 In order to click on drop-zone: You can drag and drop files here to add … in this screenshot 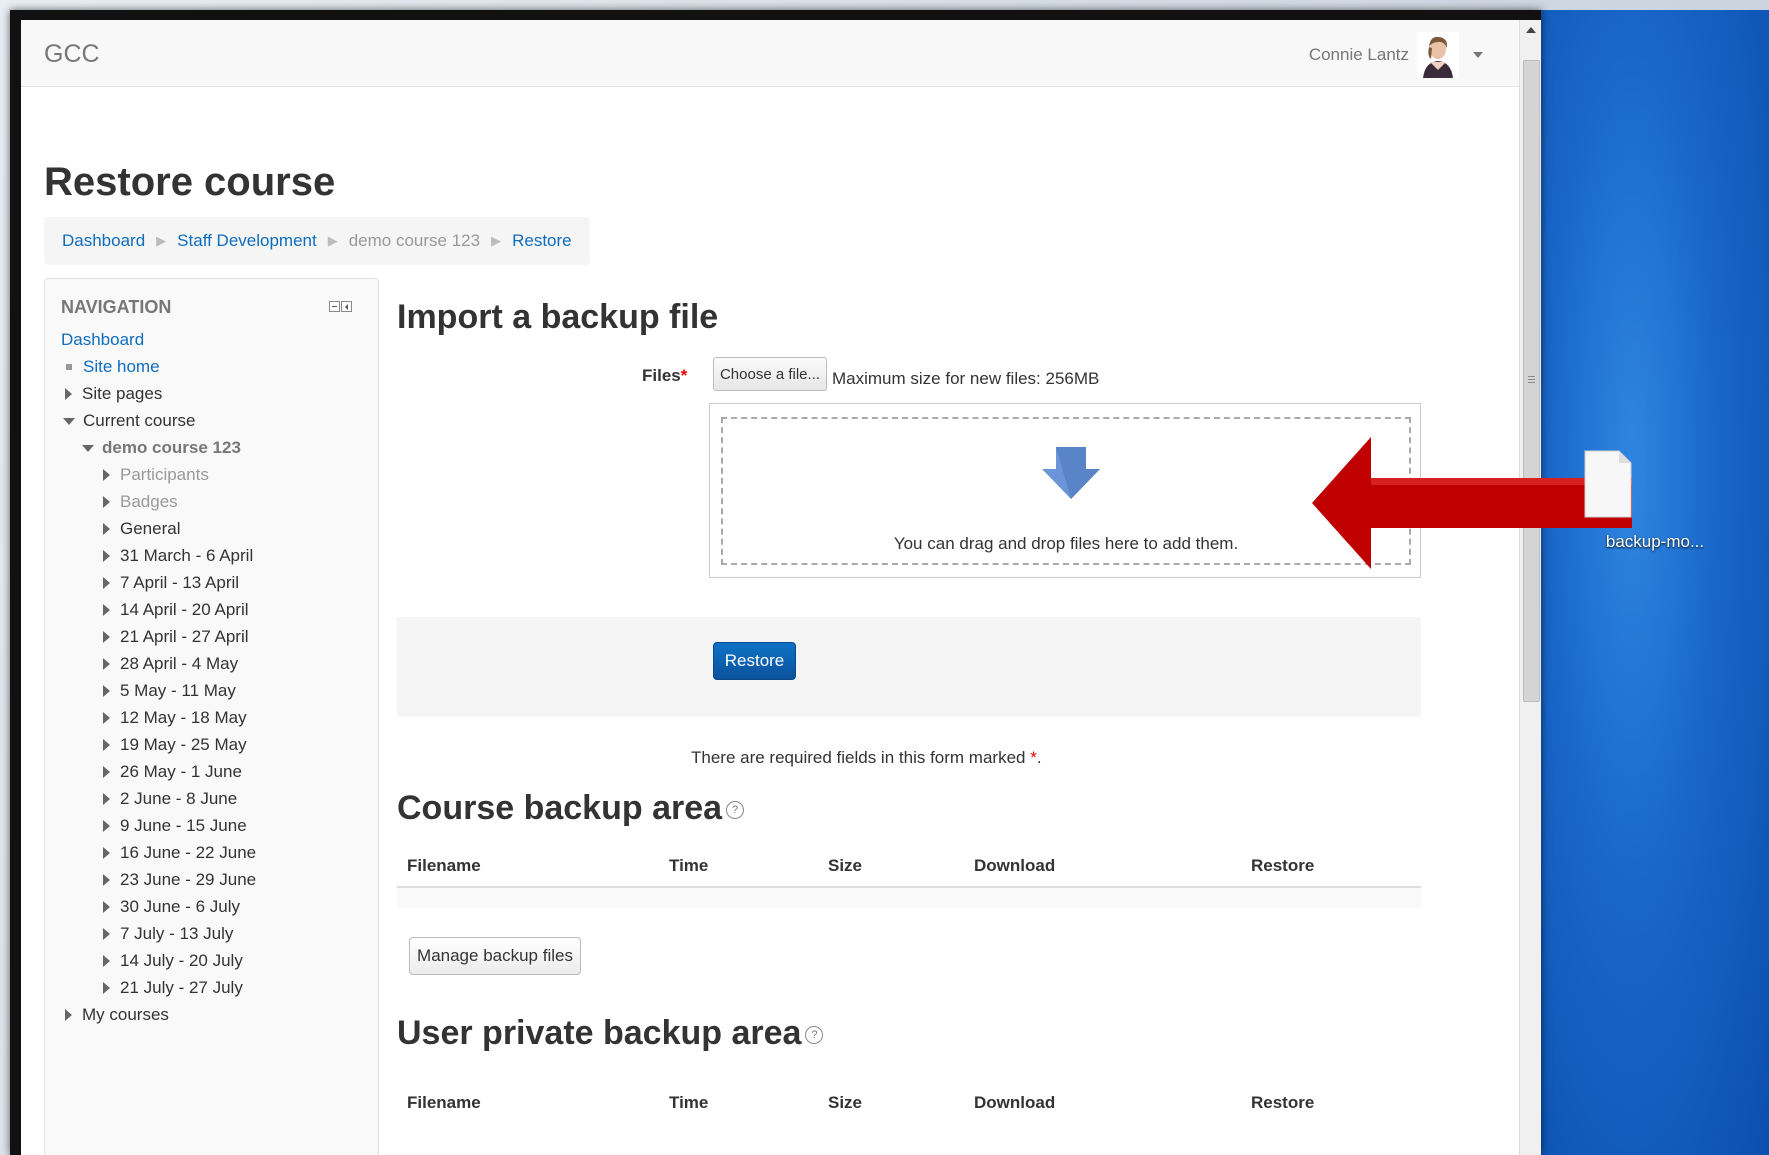, I will do `click(1066, 491)`.